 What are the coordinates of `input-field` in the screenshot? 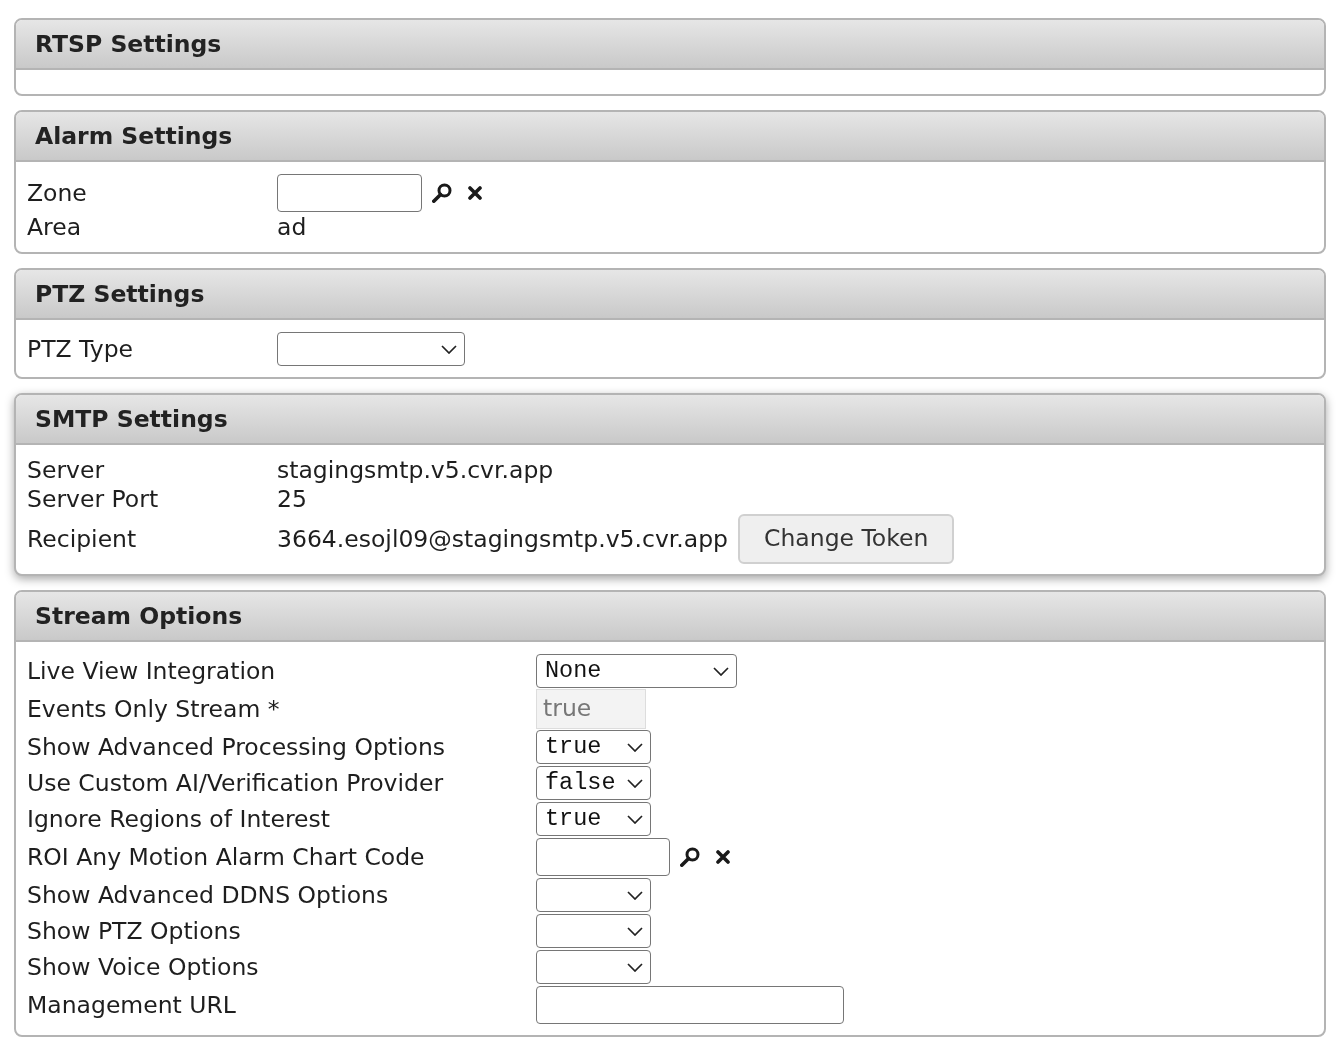 It's located at (690, 1005).